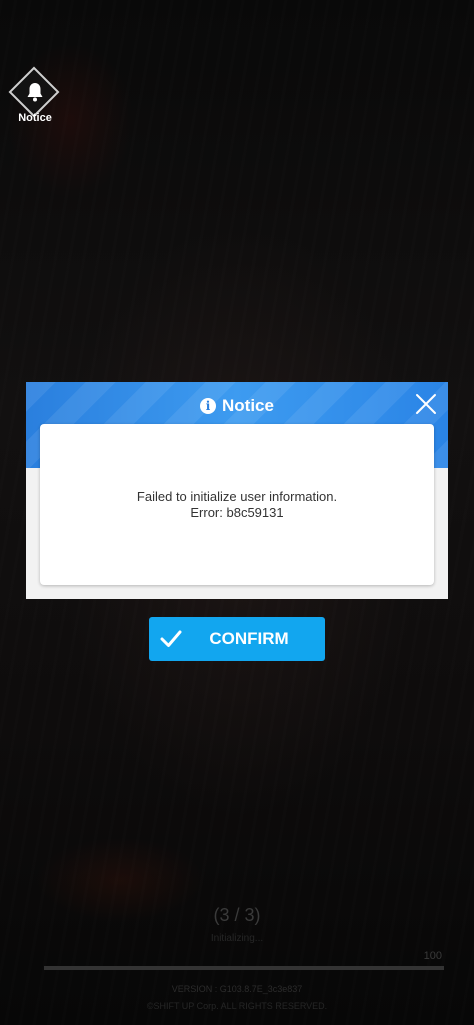 This screenshot has width=474, height=1025. I want to click on notice-label: Notice, so click(35, 118).